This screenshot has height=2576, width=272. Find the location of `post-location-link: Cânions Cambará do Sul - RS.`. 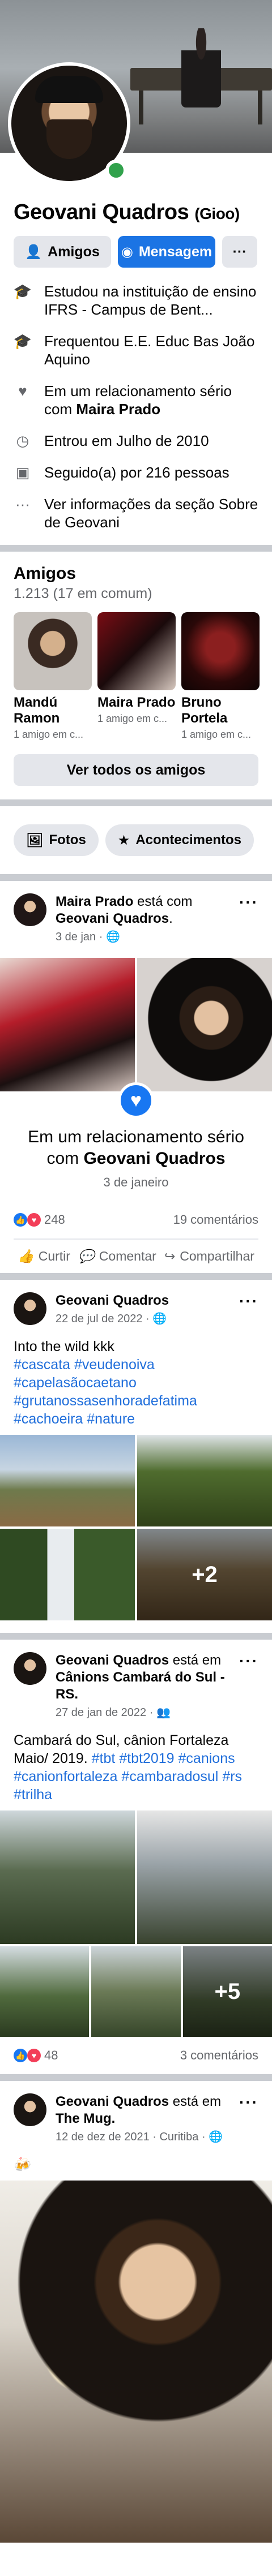

post-location-link: Cânions Cambará do Sul - RS. is located at coordinates (140, 1686).